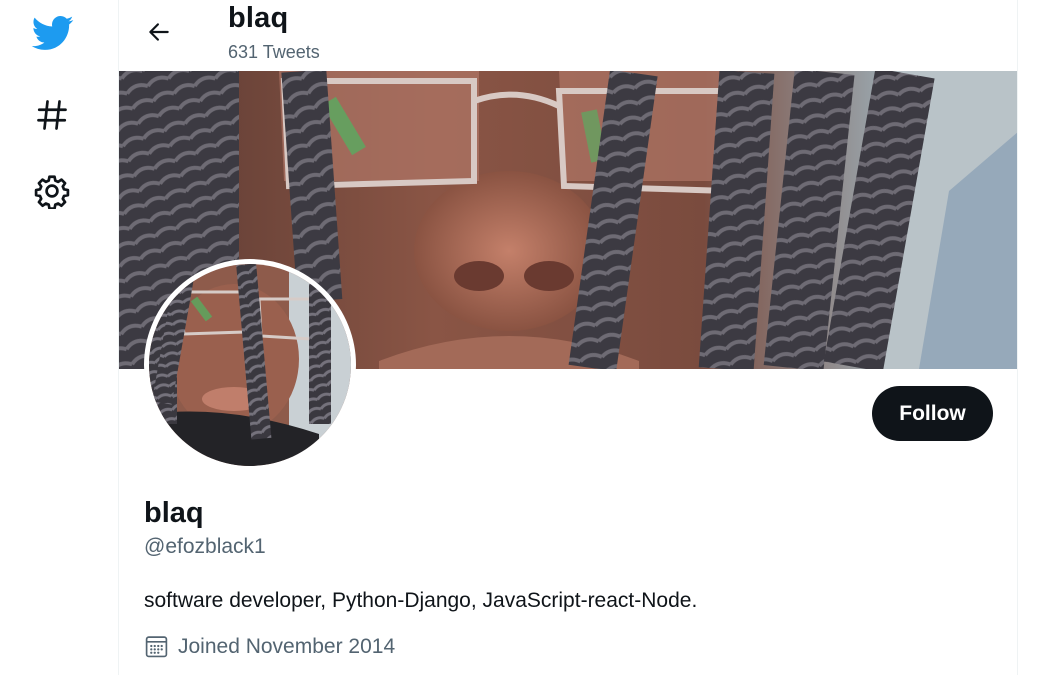 The width and height of the screenshot is (1059, 675). I want to click on arrow-left-icon, so click(159, 32).